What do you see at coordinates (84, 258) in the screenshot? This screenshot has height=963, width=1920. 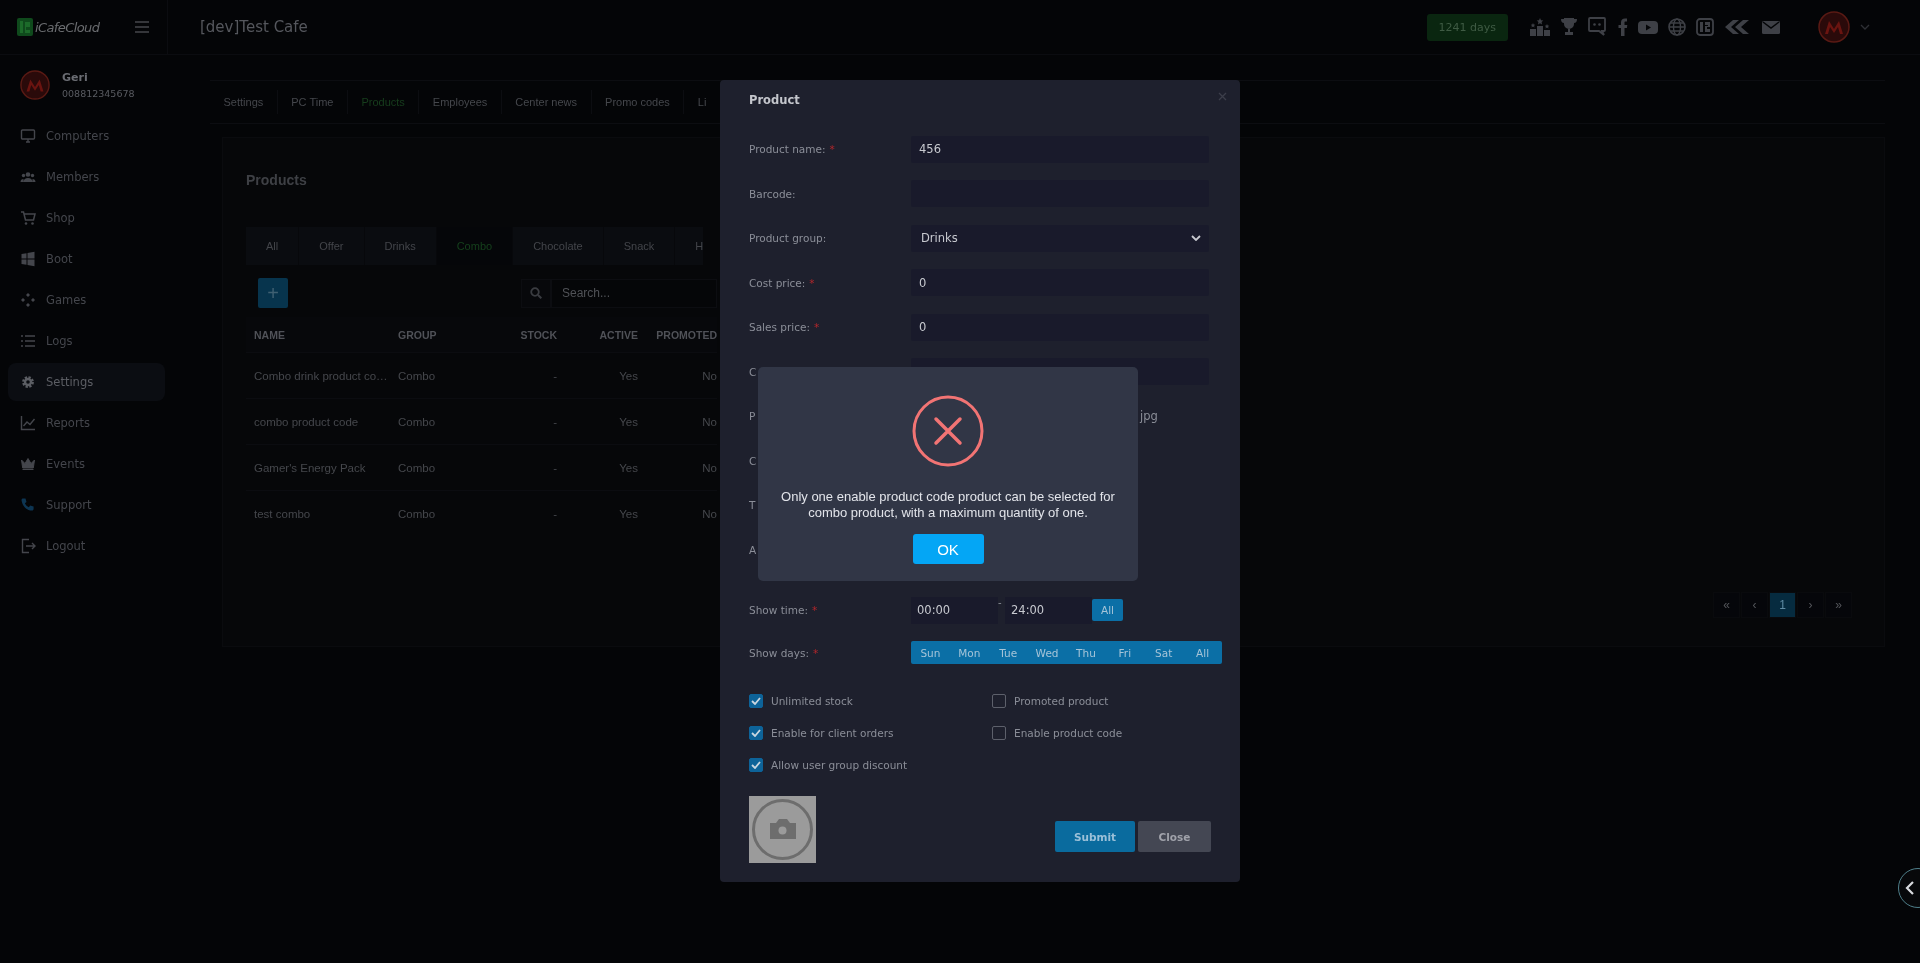 I see `nav-item: Boot` at bounding box center [84, 258].